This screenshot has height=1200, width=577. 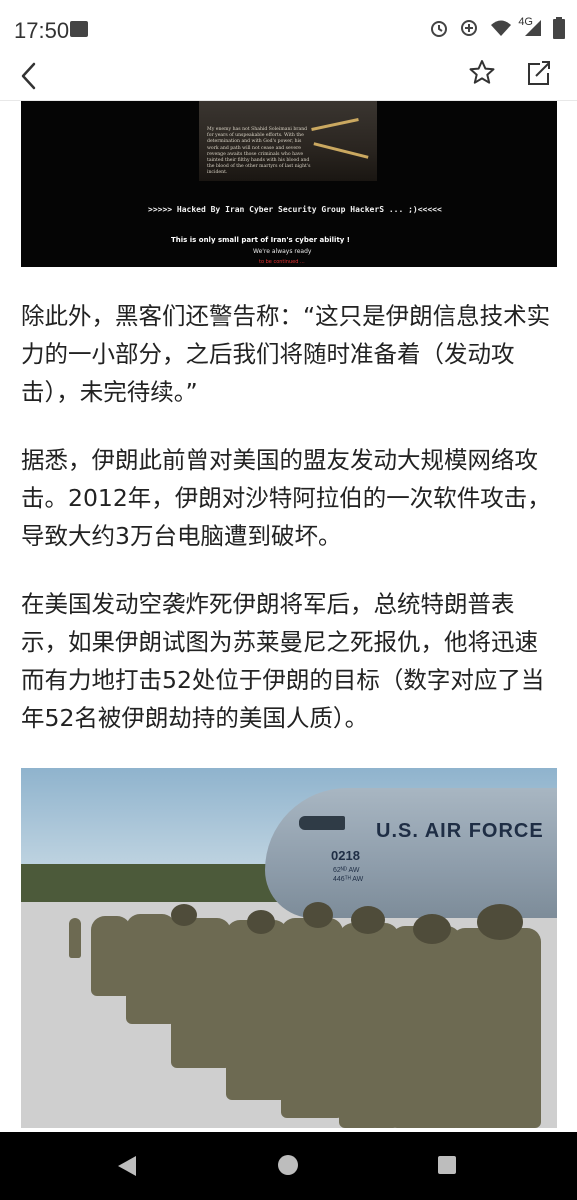 What do you see at coordinates (469, 28) in the screenshot?
I see `data-saver-icon` at bounding box center [469, 28].